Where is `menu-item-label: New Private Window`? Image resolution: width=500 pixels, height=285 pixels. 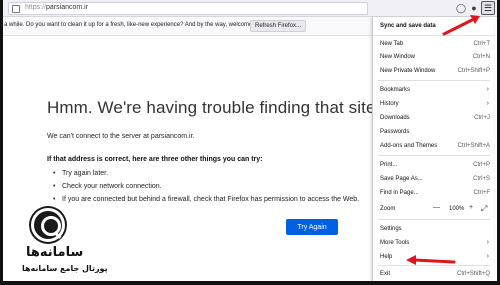 menu-item-label: New Private Window is located at coordinates (408, 71).